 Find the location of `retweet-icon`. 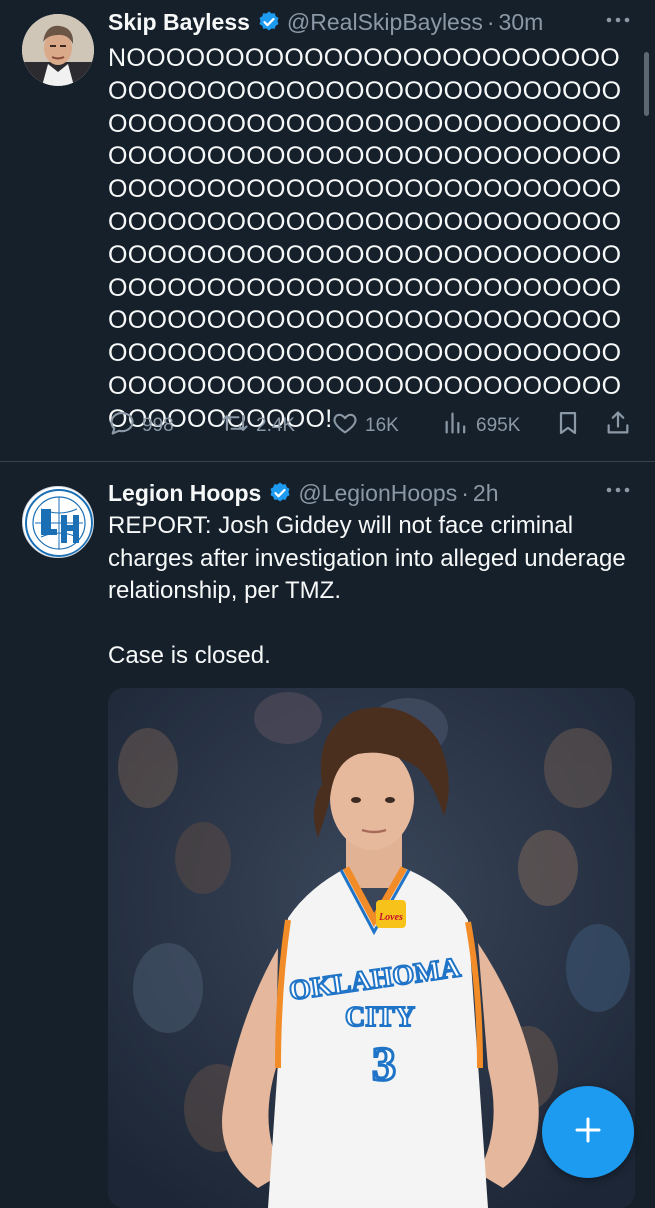

retweet-icon is located at coordinates (238, 426).